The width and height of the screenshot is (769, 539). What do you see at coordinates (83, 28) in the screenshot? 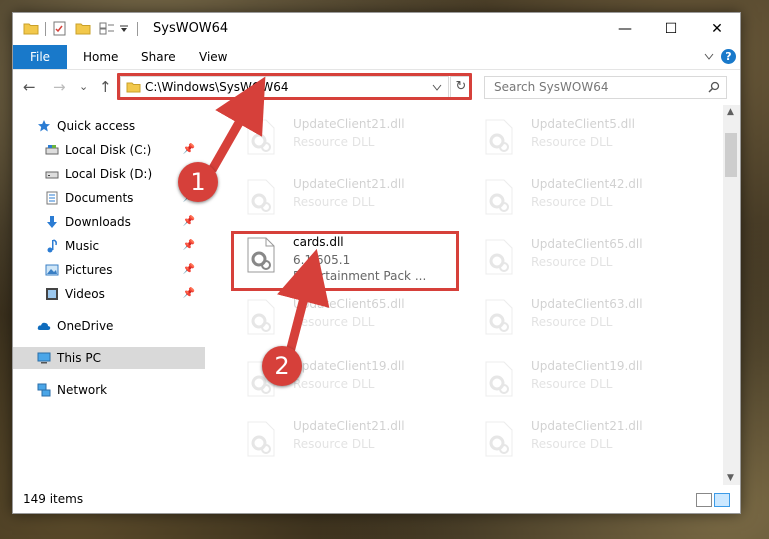
I see `new-folder-icon` at bounding box center [83, 28].